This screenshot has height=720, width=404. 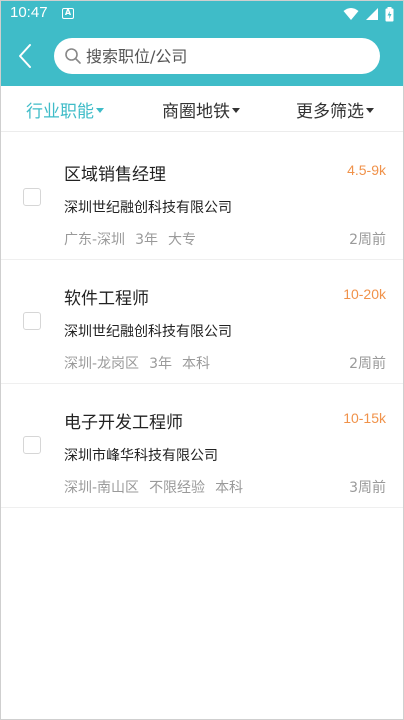 I want to click on search-box, so click(x=217, y=56).